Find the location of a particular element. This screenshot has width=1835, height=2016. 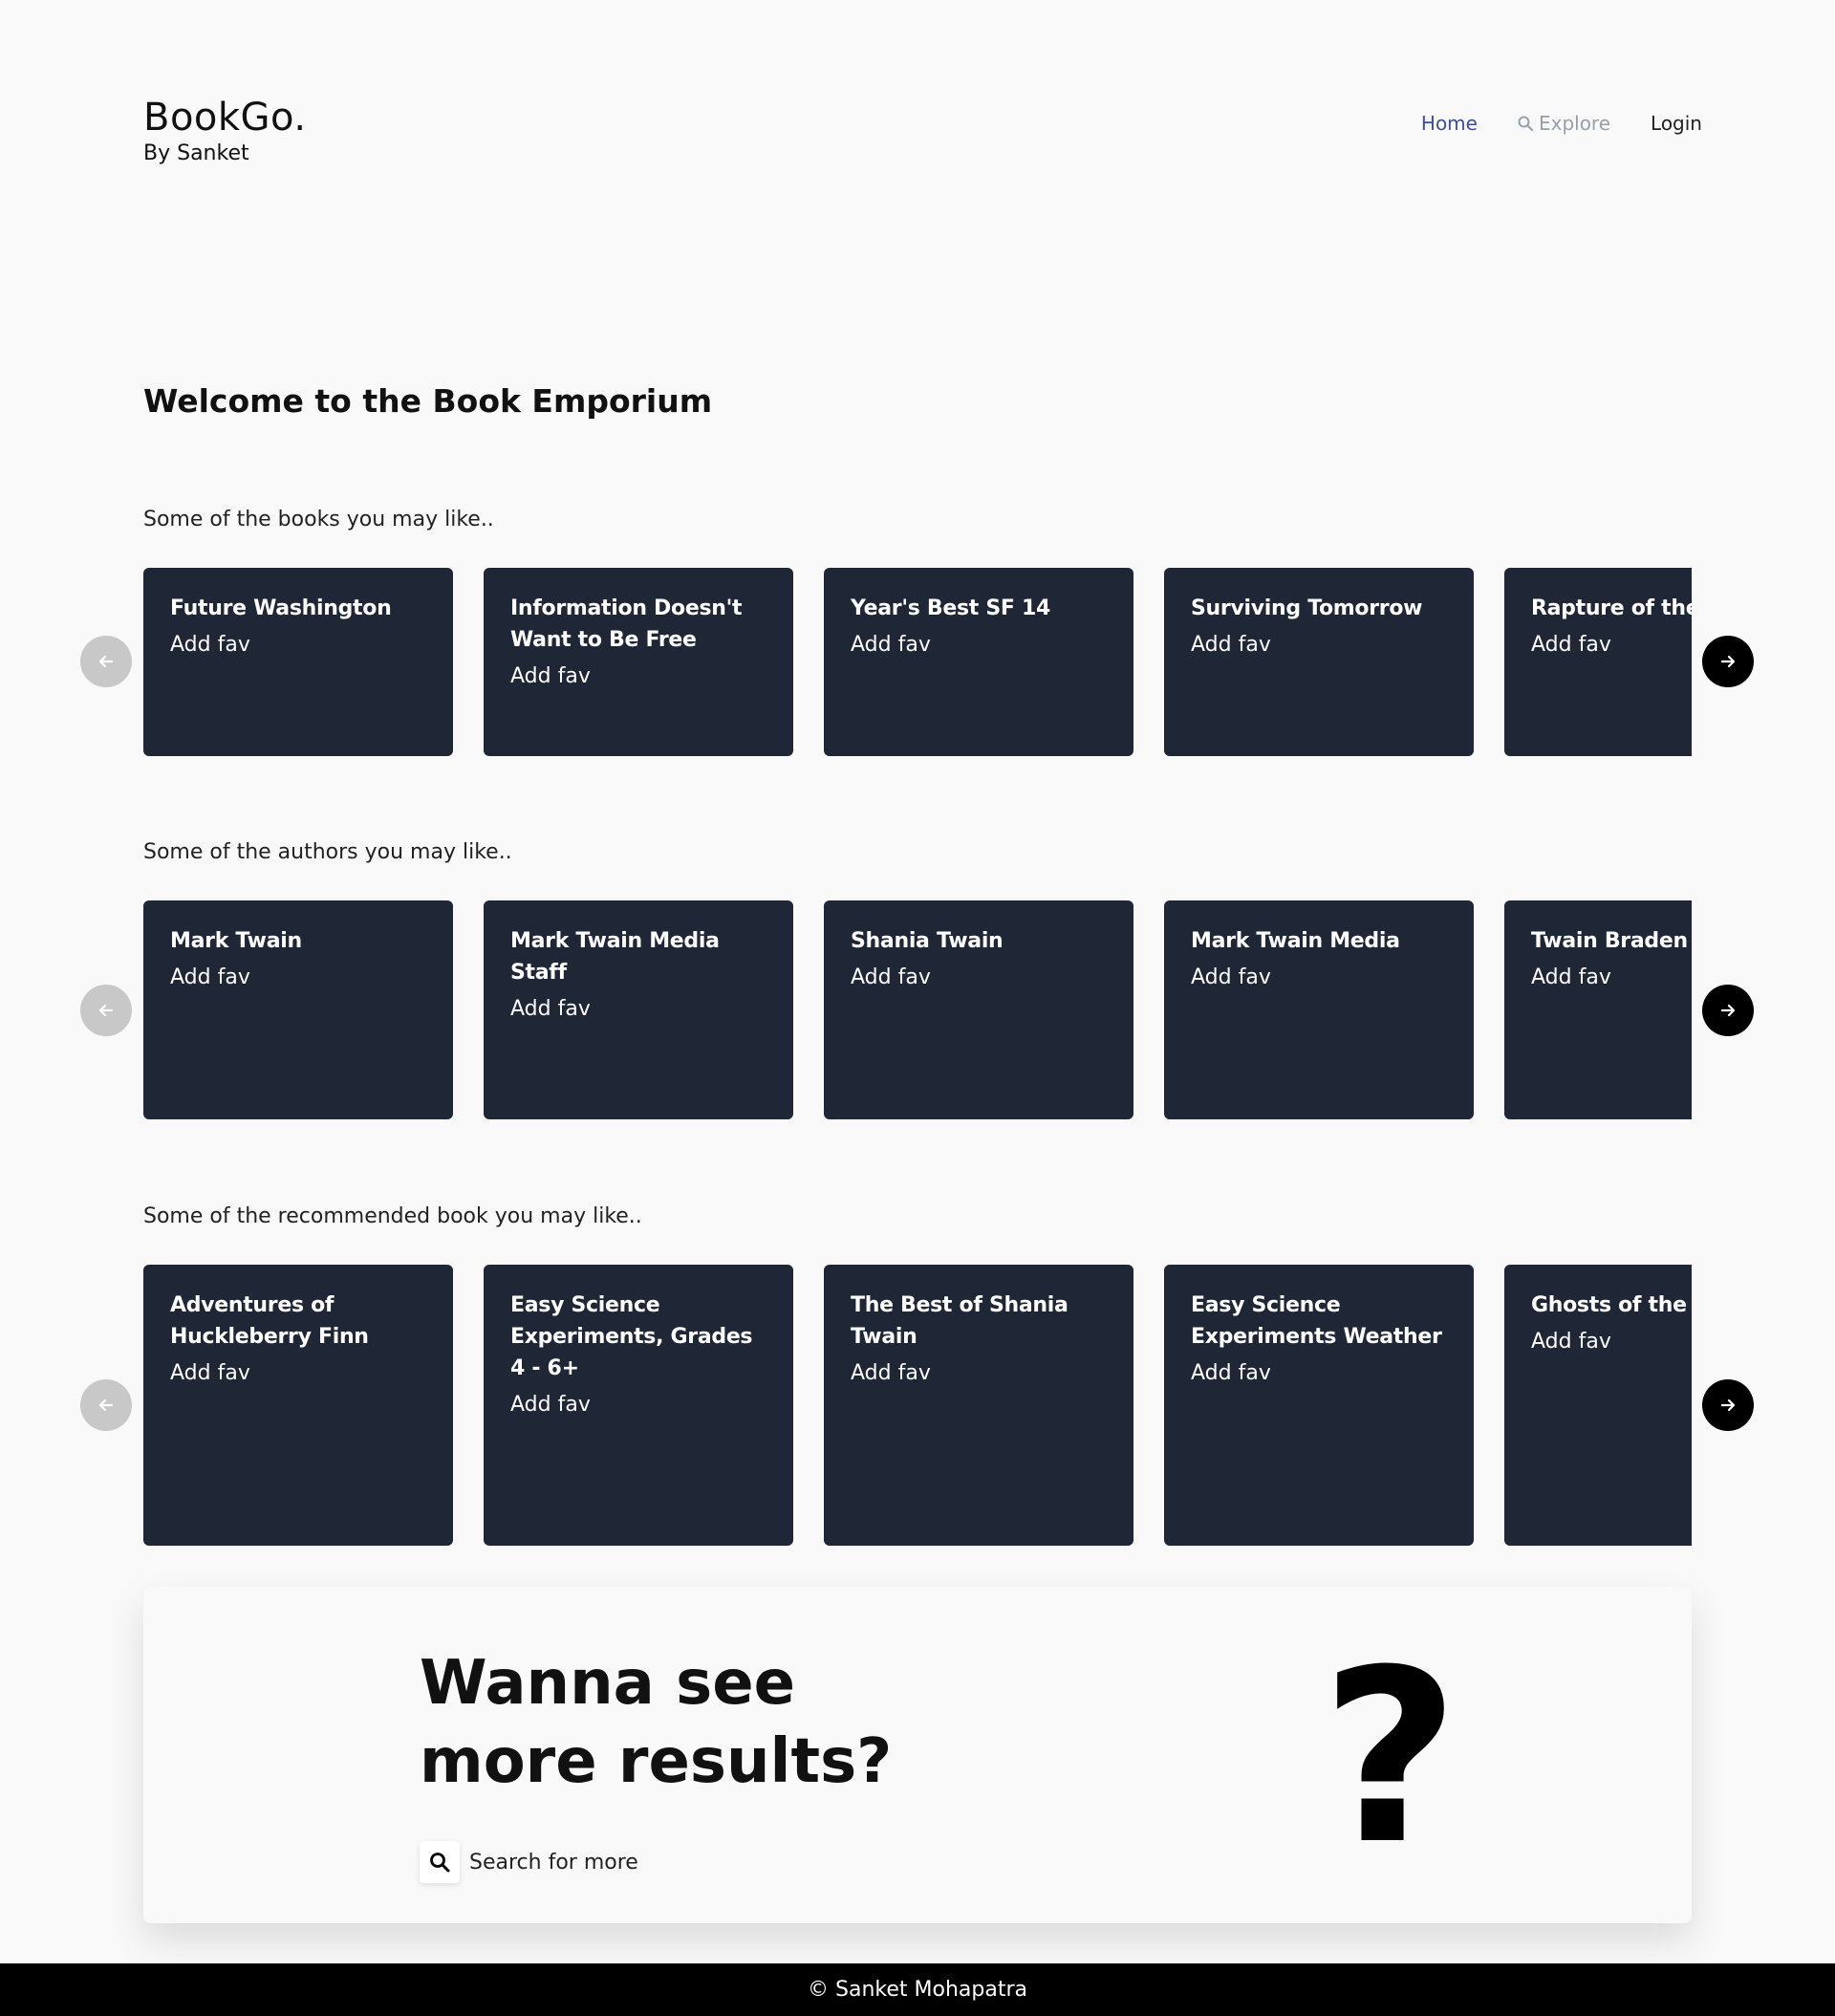

books-section-label: Some of the books you may like.. is located at coordinates (318, 519).